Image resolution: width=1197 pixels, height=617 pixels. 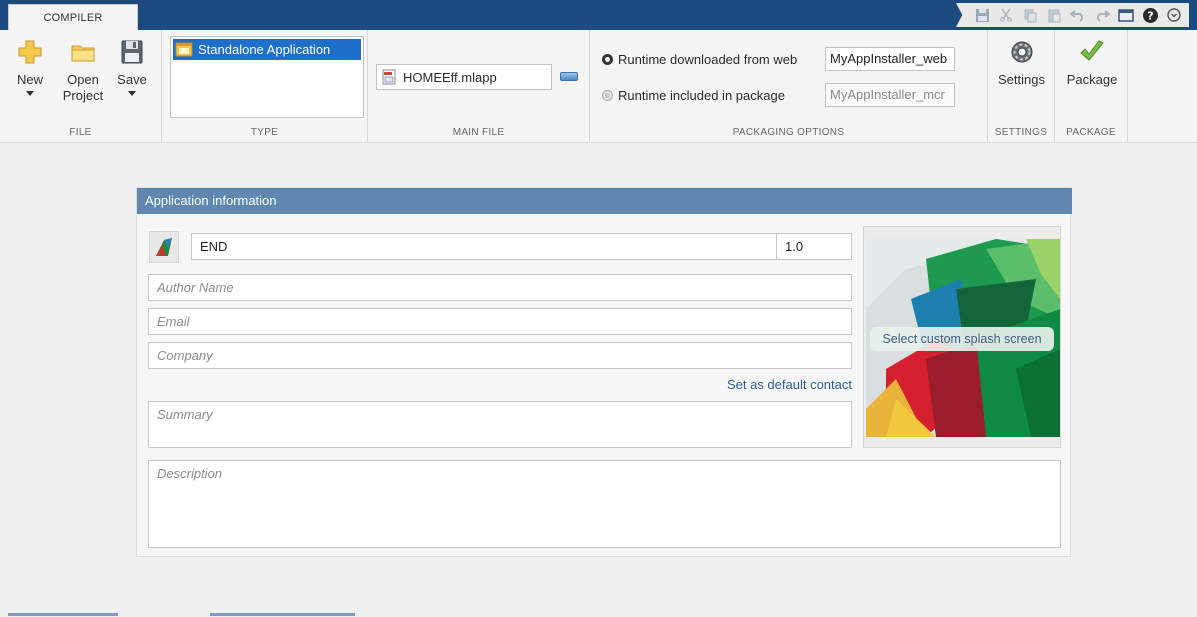 What do you see at coordinates (80, 132) in the screenshot?
I see `section-label-file: FILE` at bounding box center [80, 132].